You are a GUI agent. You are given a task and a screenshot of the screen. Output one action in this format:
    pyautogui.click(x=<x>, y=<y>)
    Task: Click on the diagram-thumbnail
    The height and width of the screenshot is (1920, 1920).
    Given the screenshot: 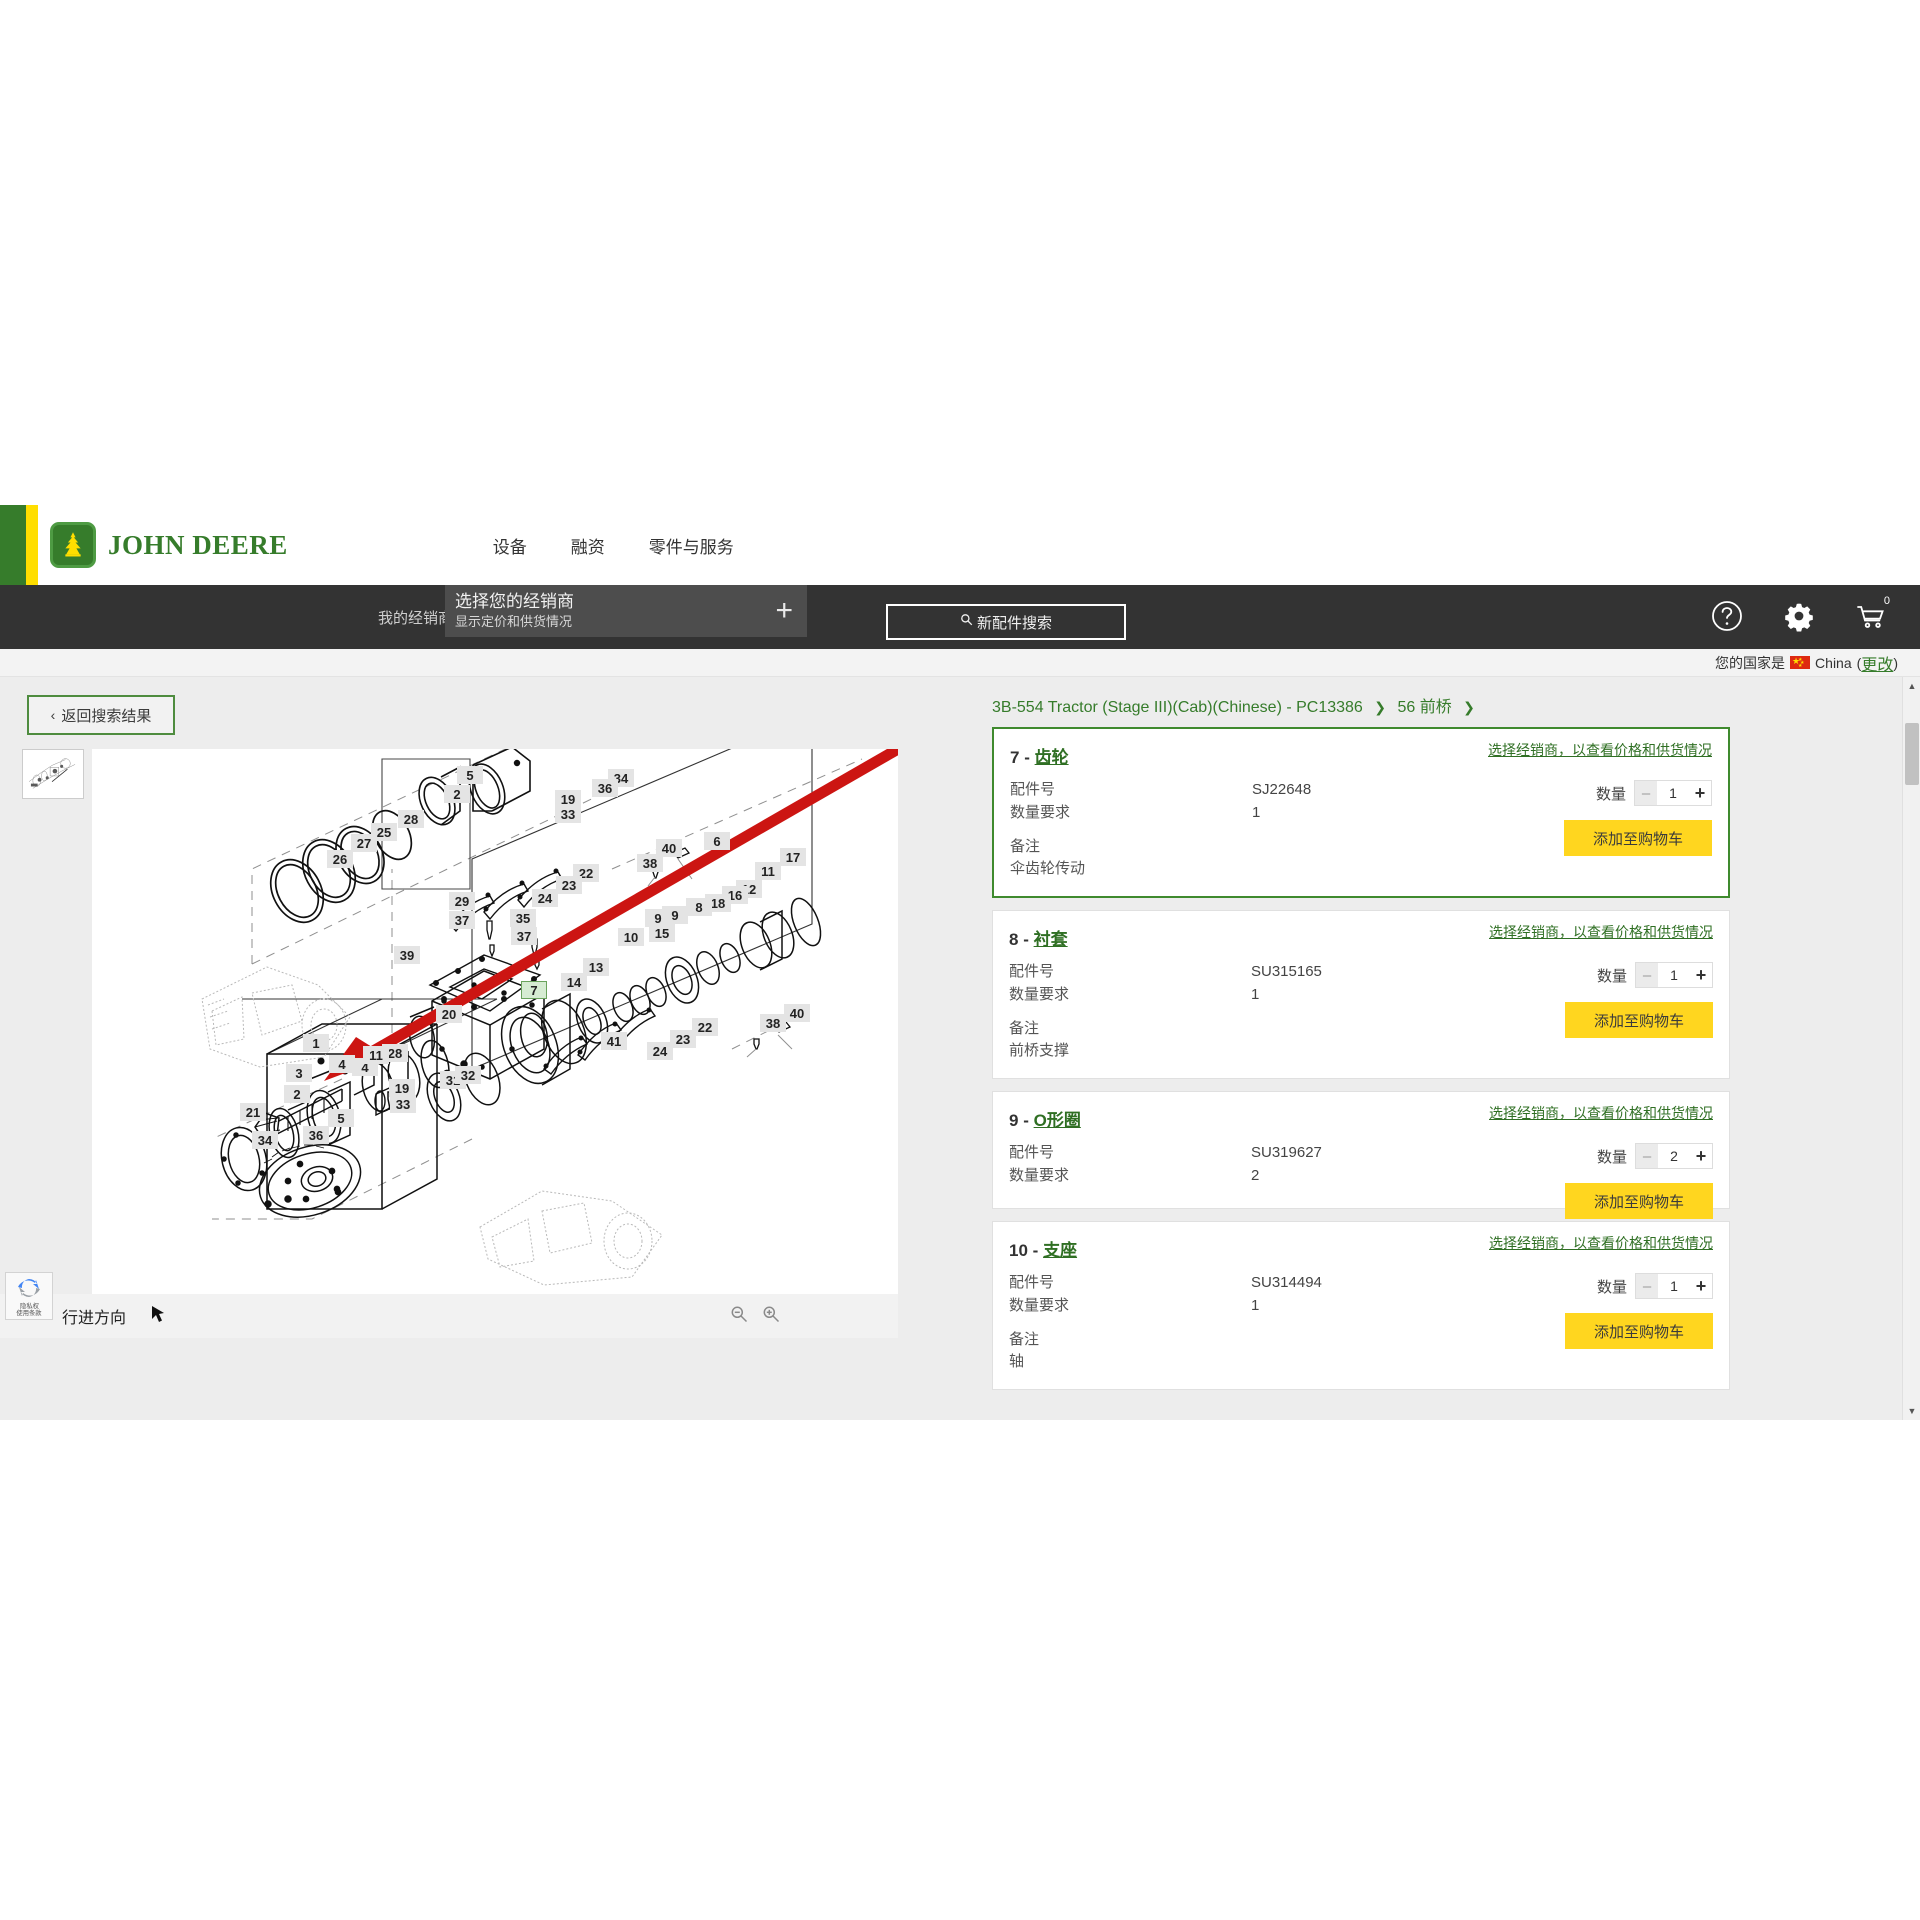 What is the action you would take?
    pyautogui.click(x=53, y=774)
    